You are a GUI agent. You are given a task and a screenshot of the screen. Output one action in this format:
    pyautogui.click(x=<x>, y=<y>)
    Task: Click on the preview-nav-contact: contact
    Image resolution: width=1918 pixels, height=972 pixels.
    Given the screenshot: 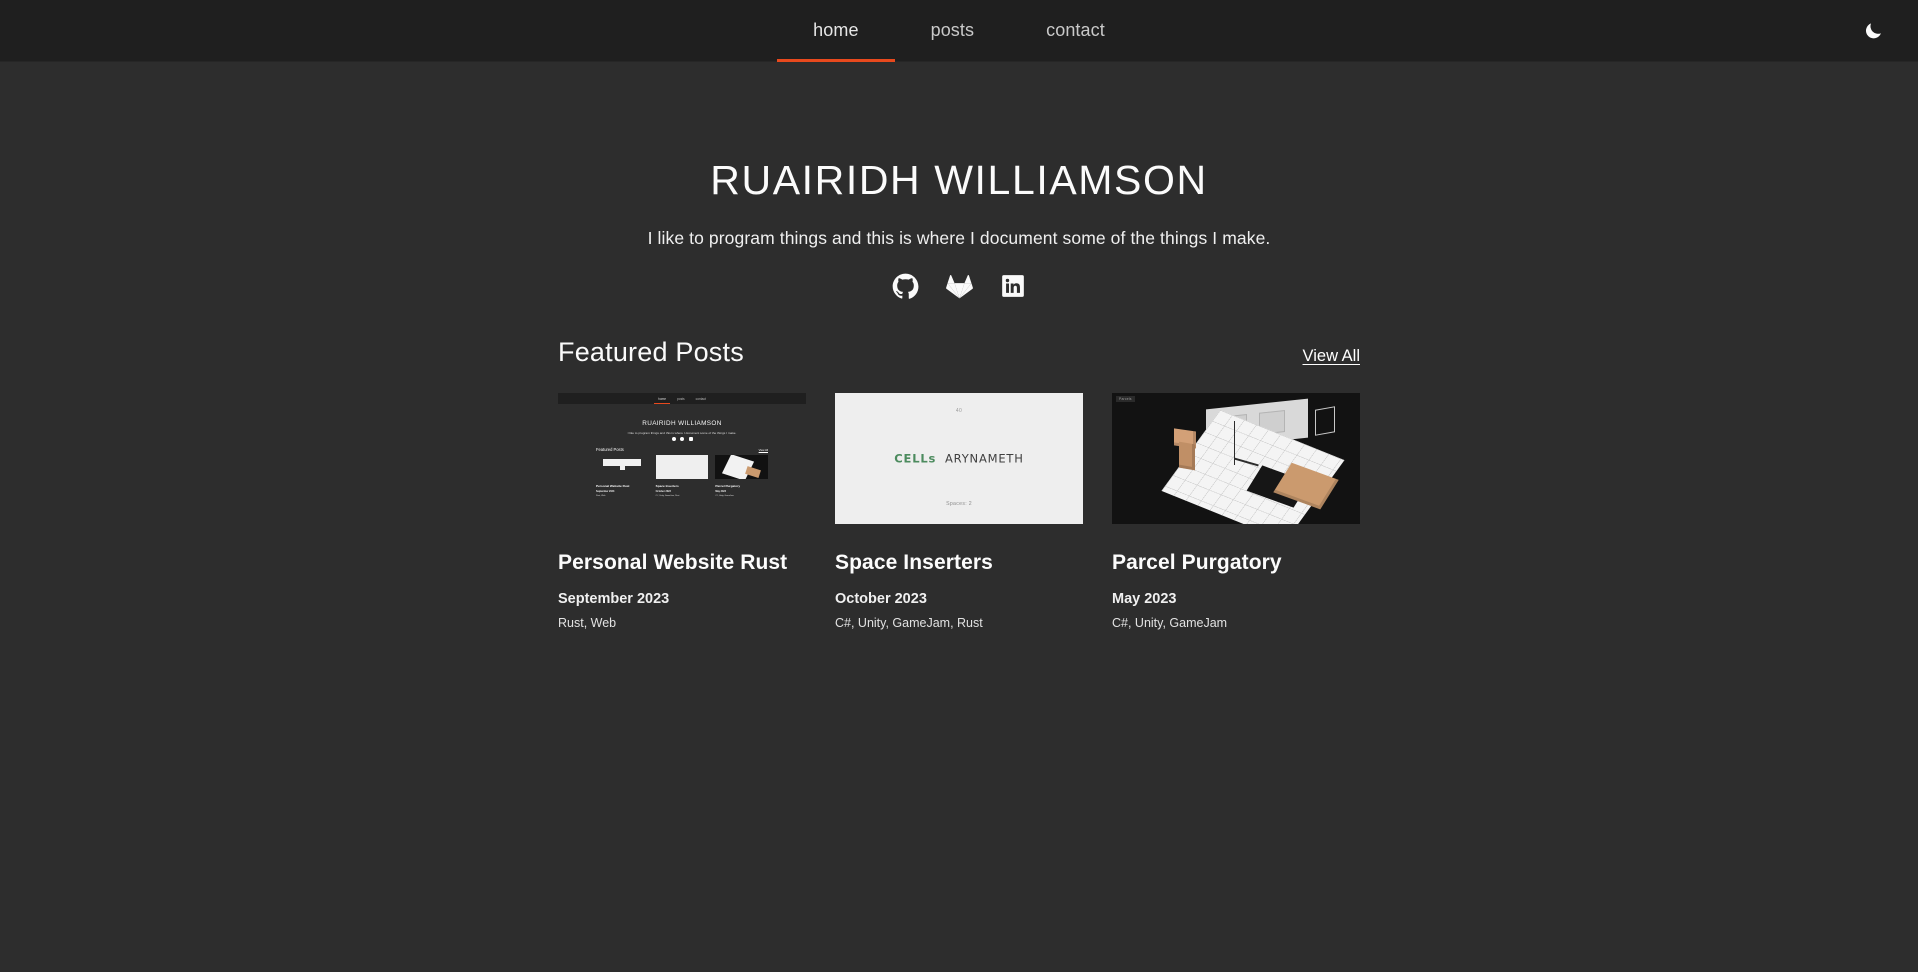 What is the action you would take?
    pyautogui.click(x=700, y=398)
    